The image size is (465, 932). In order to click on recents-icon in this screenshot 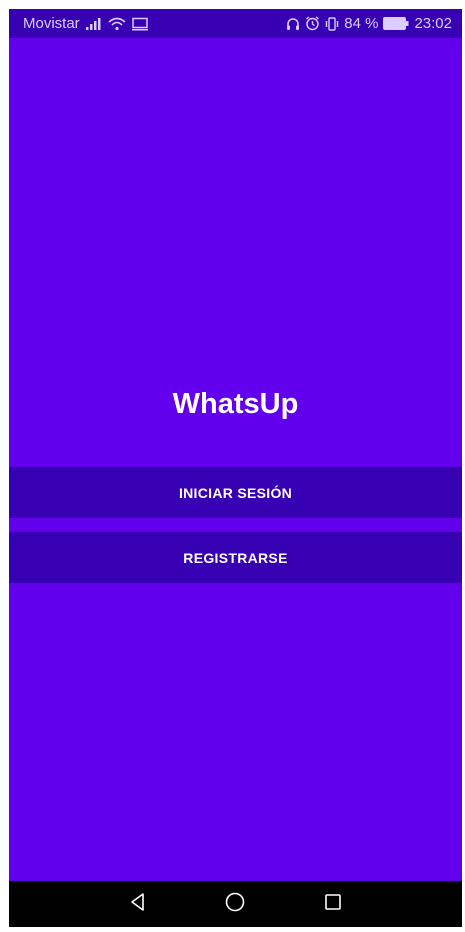, I will do `click(333, 904)`.